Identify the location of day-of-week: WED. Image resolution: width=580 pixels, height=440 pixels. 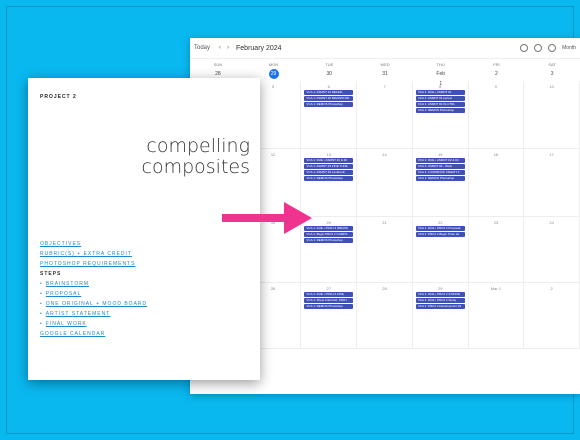
(385, 64).